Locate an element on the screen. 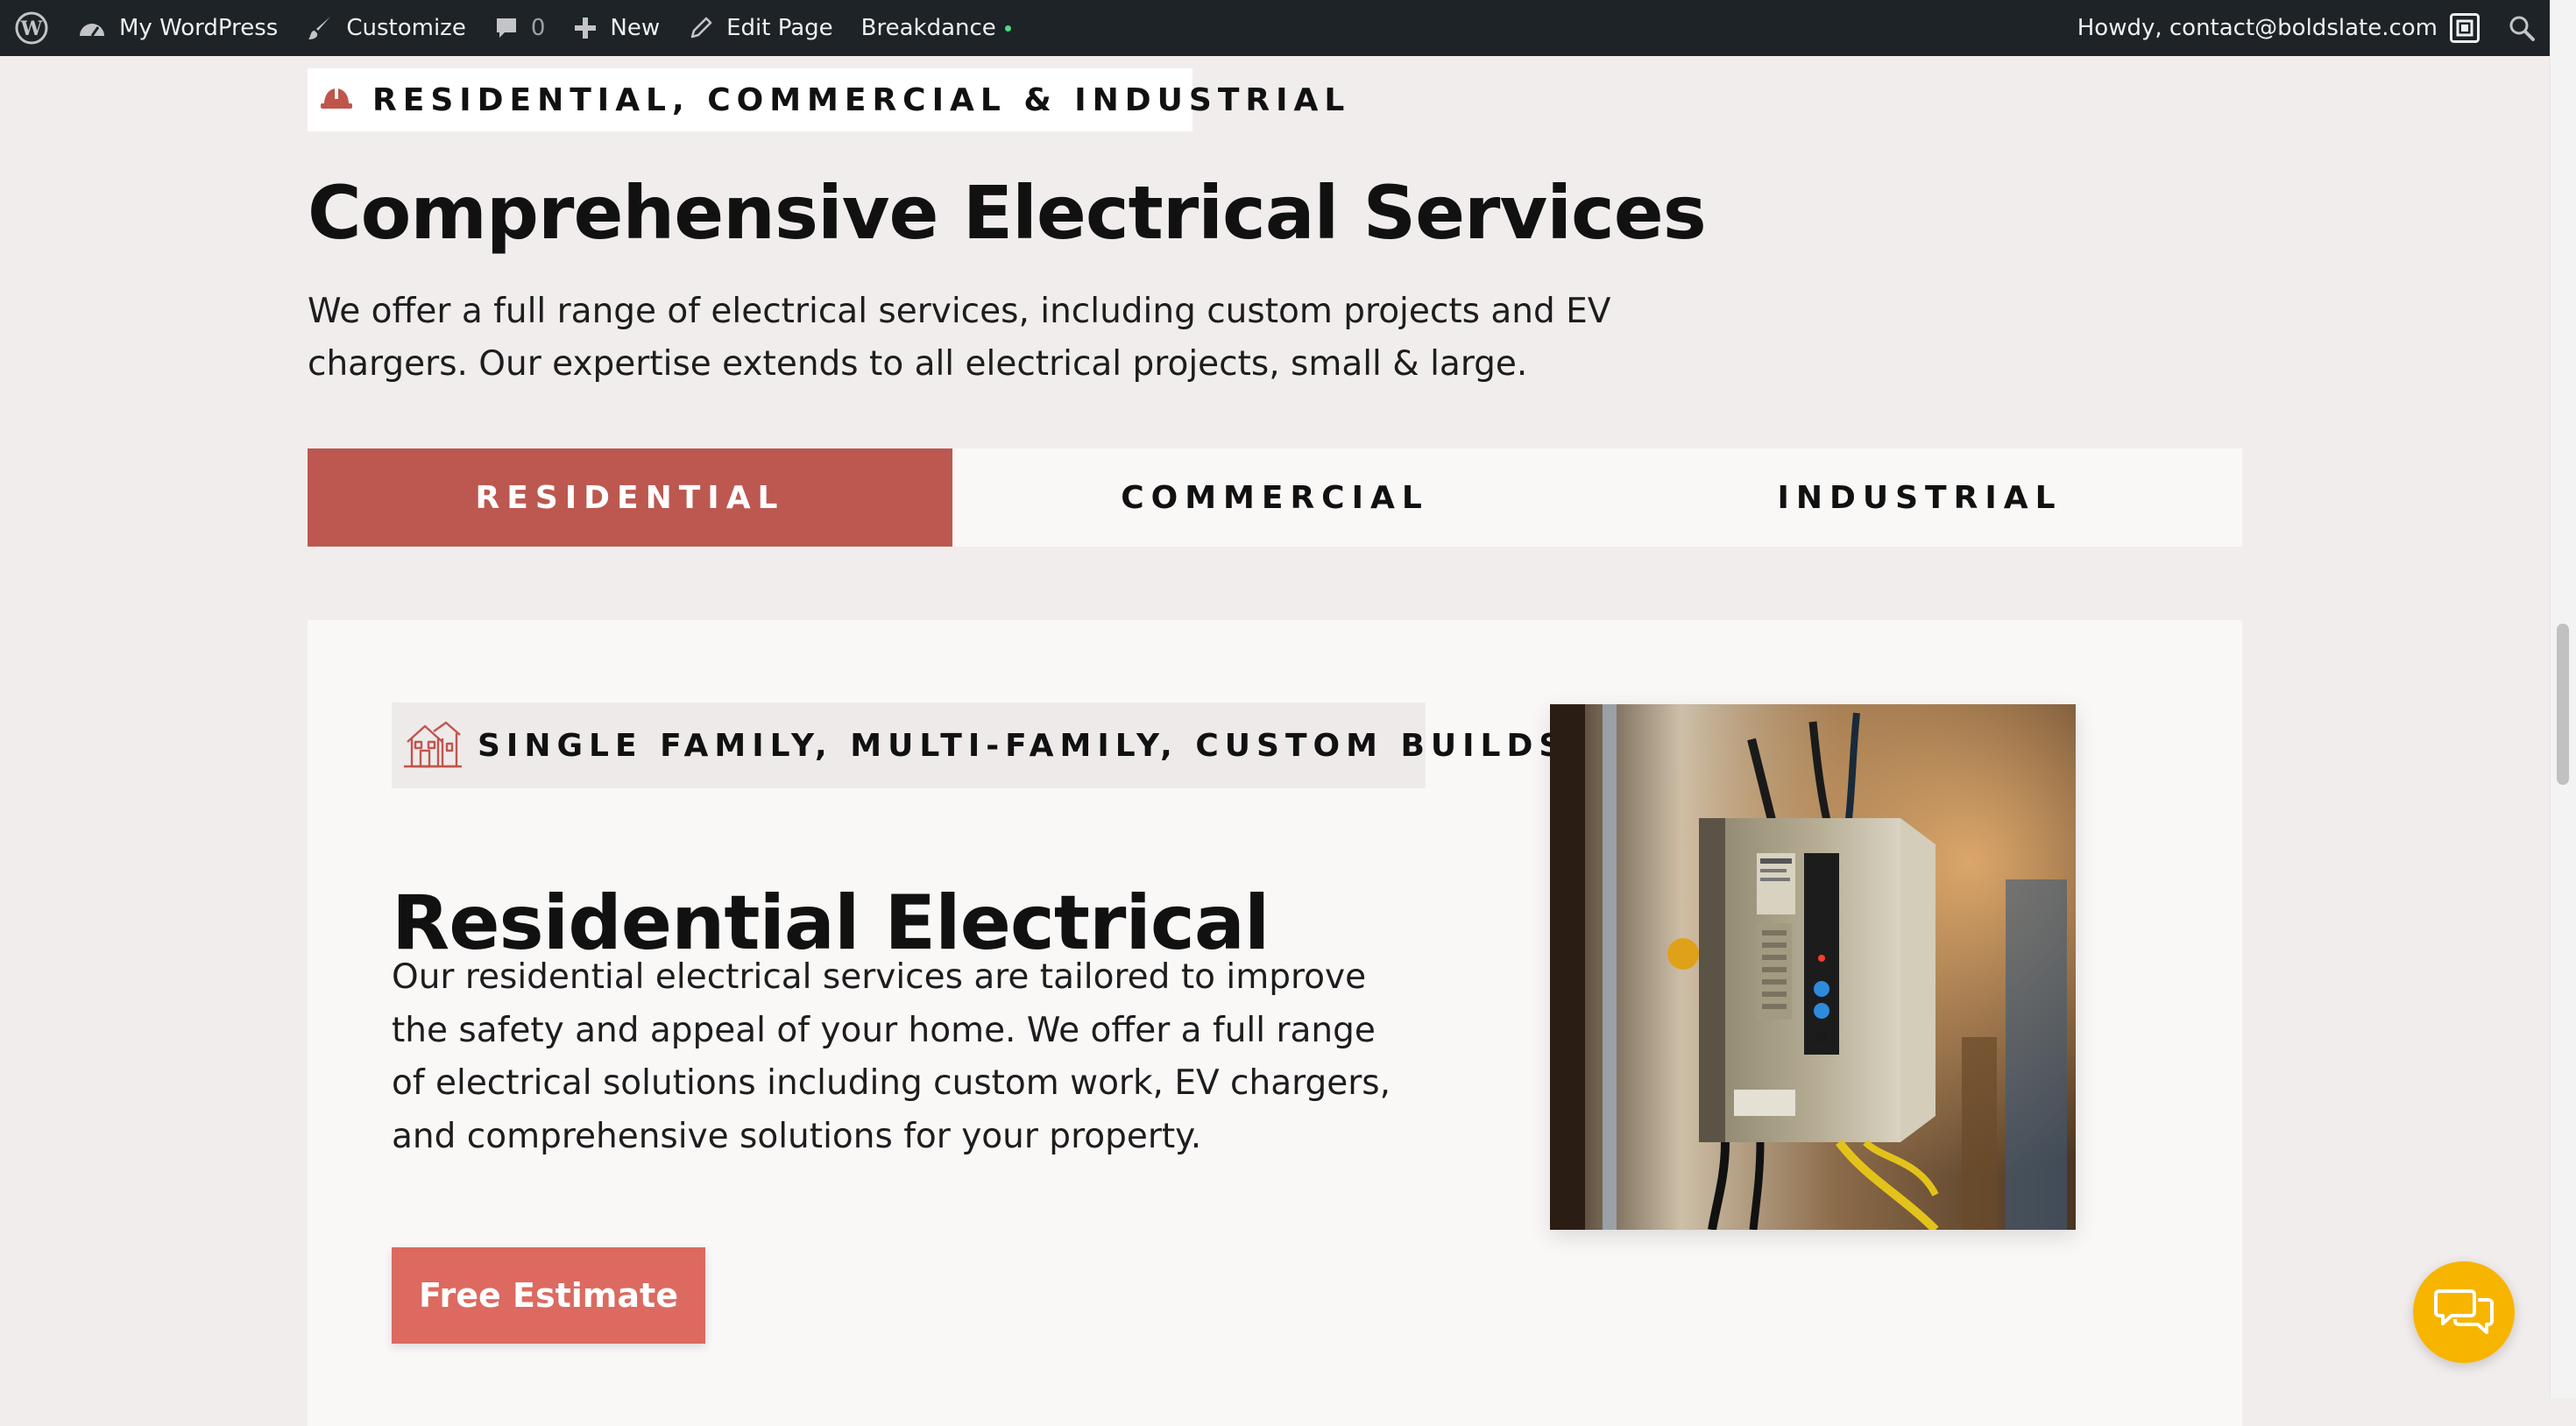 The width and height of the screenshot is (2576, 1426). wordpress-icon: W is located at coordinates (31, 28).